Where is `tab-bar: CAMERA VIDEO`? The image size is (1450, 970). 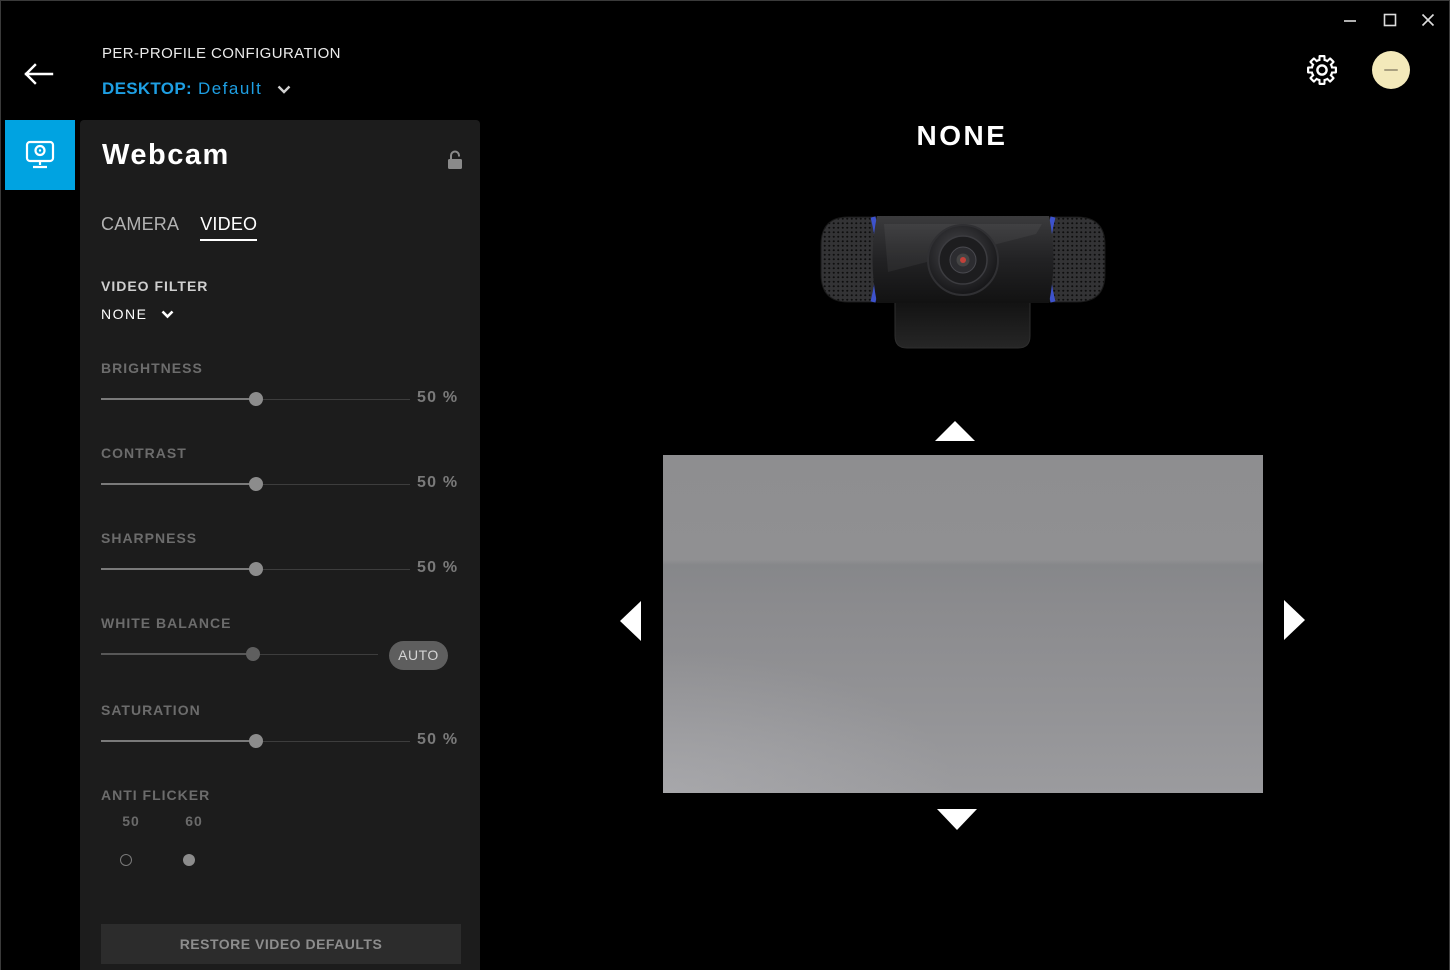
tab-bar: CAMERA VIDEO is located at coordinates (179, 227).